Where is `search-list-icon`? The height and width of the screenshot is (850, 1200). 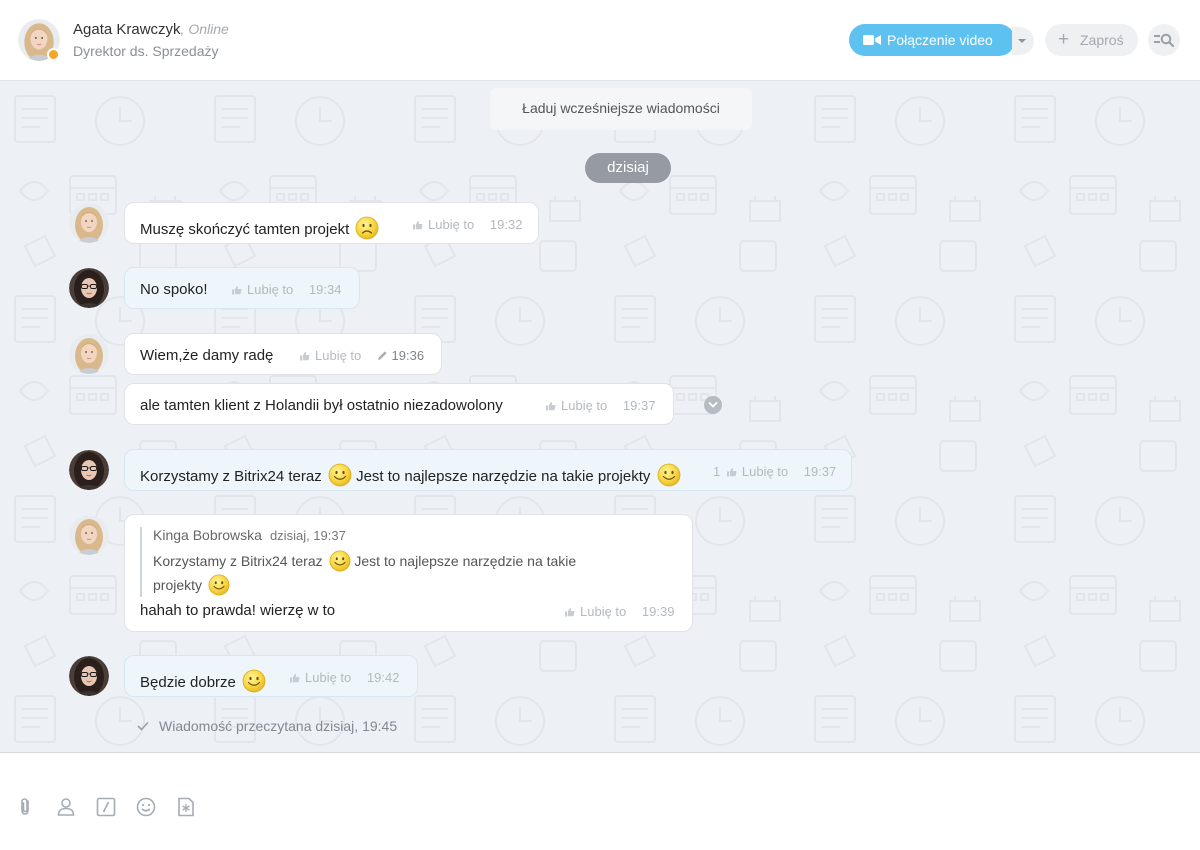
search-list-icon is located at coordinates (1164, 40).